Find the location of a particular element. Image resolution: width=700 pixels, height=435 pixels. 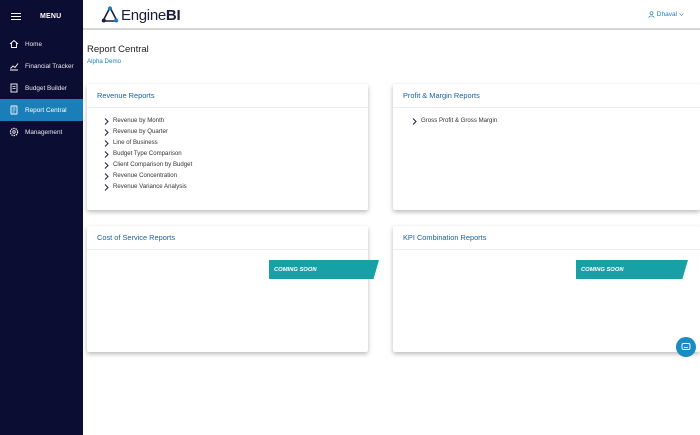

chat-button is located at coordinates (686, 347).